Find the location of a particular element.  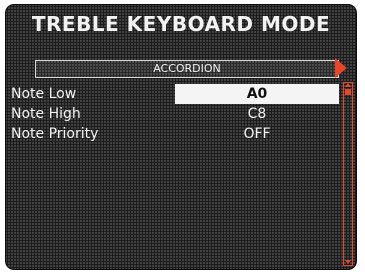

triangle-right-icon is located at coordinates (341, 68).